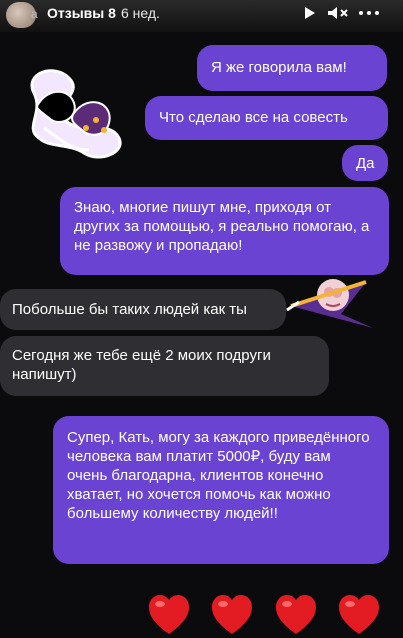 The image size is (403, 638). What do you see at coordinates (369, 13) in the screenshot?
I see `more-icon` at bounding box center [369, 13].